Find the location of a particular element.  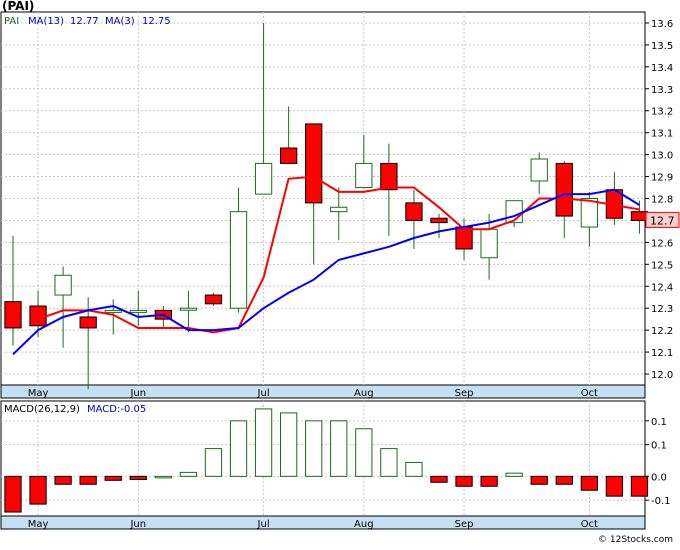

price-y-tick-label: 13.3 is located at coordinates (662, 90).